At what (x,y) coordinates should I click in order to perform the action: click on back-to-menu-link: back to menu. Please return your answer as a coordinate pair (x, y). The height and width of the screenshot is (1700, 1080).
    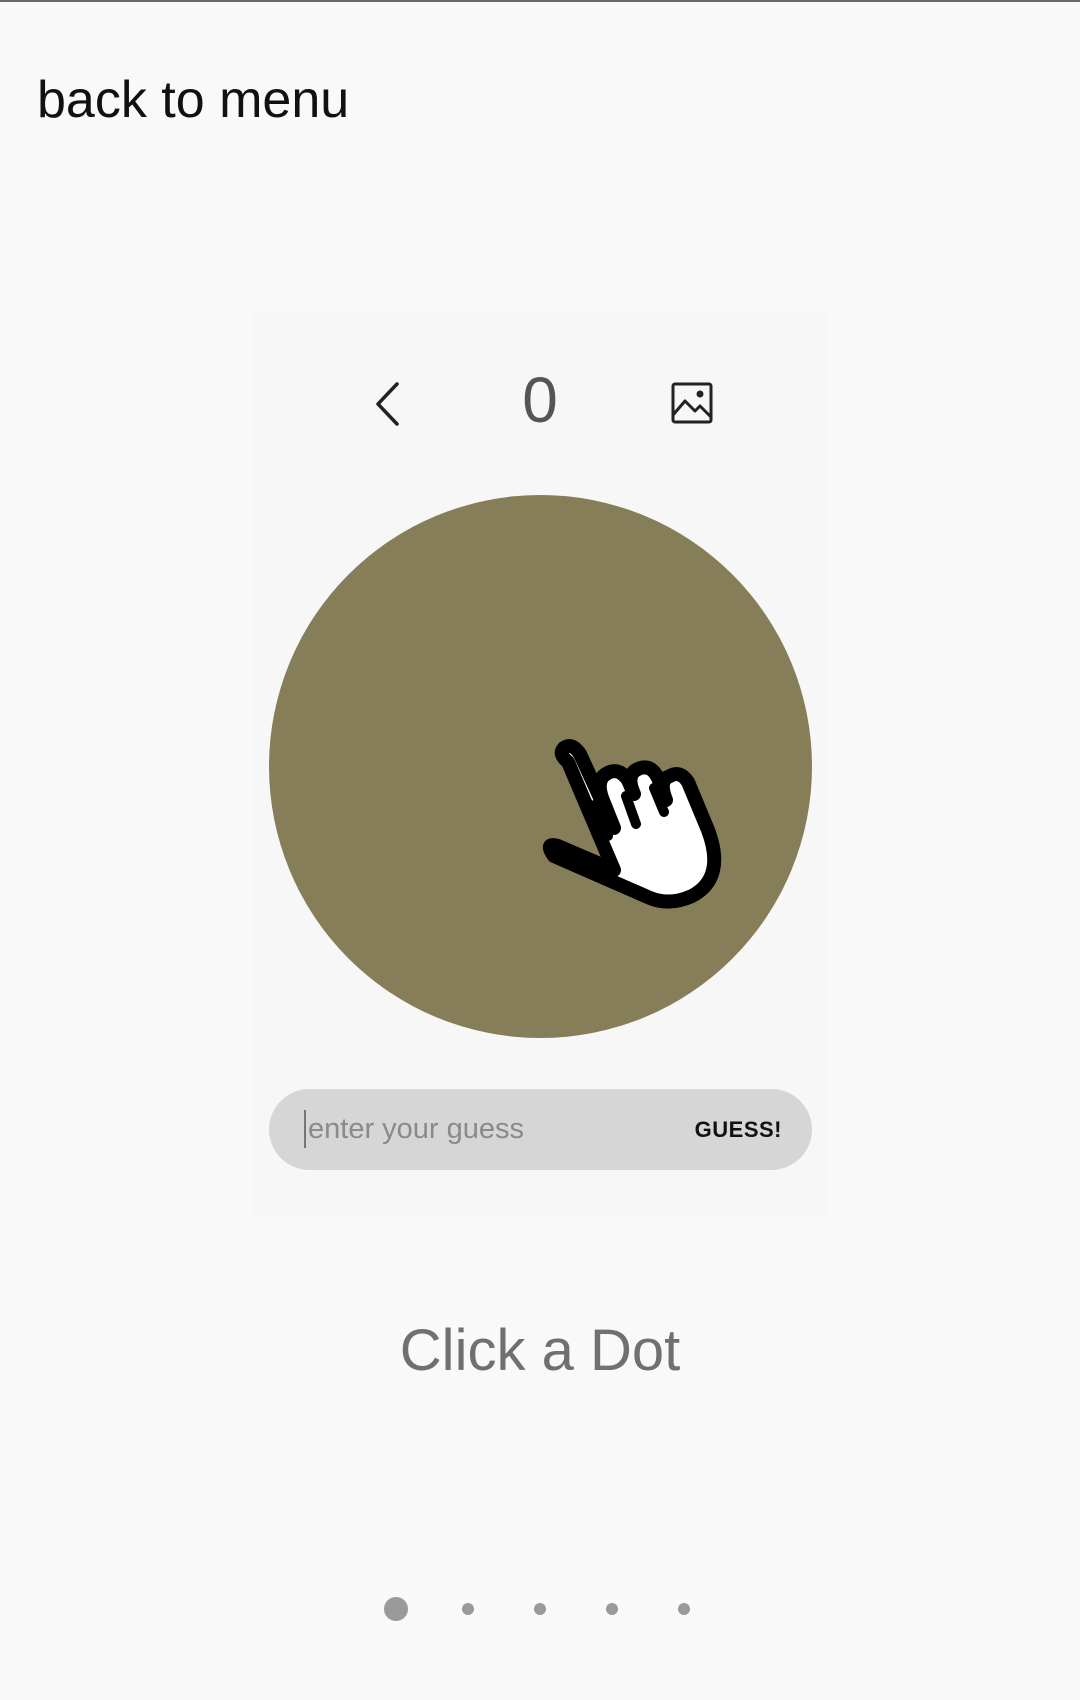
    Looking at the image, I should click on (193, 100).